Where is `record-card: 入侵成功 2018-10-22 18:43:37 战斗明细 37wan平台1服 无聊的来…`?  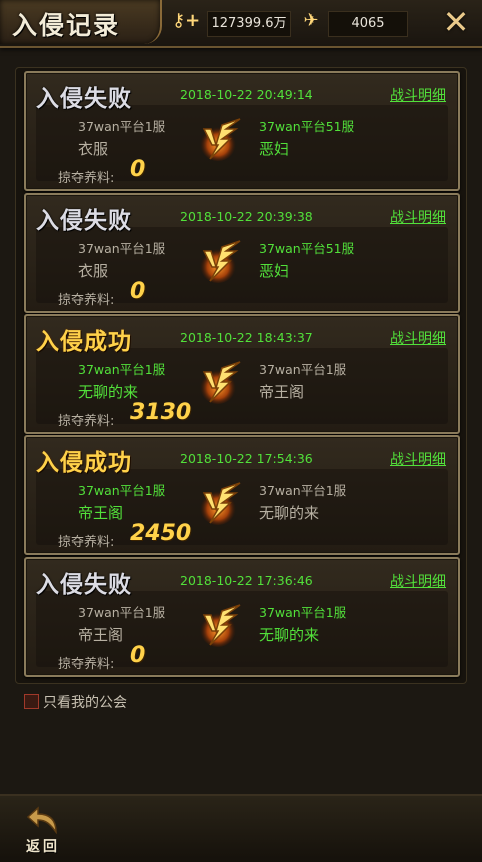
record-card: 入侵成功 2018-10-22 18:43:37 战斗明细 37wan平台1服 无聊的来… is located at coordinates (242, 374).